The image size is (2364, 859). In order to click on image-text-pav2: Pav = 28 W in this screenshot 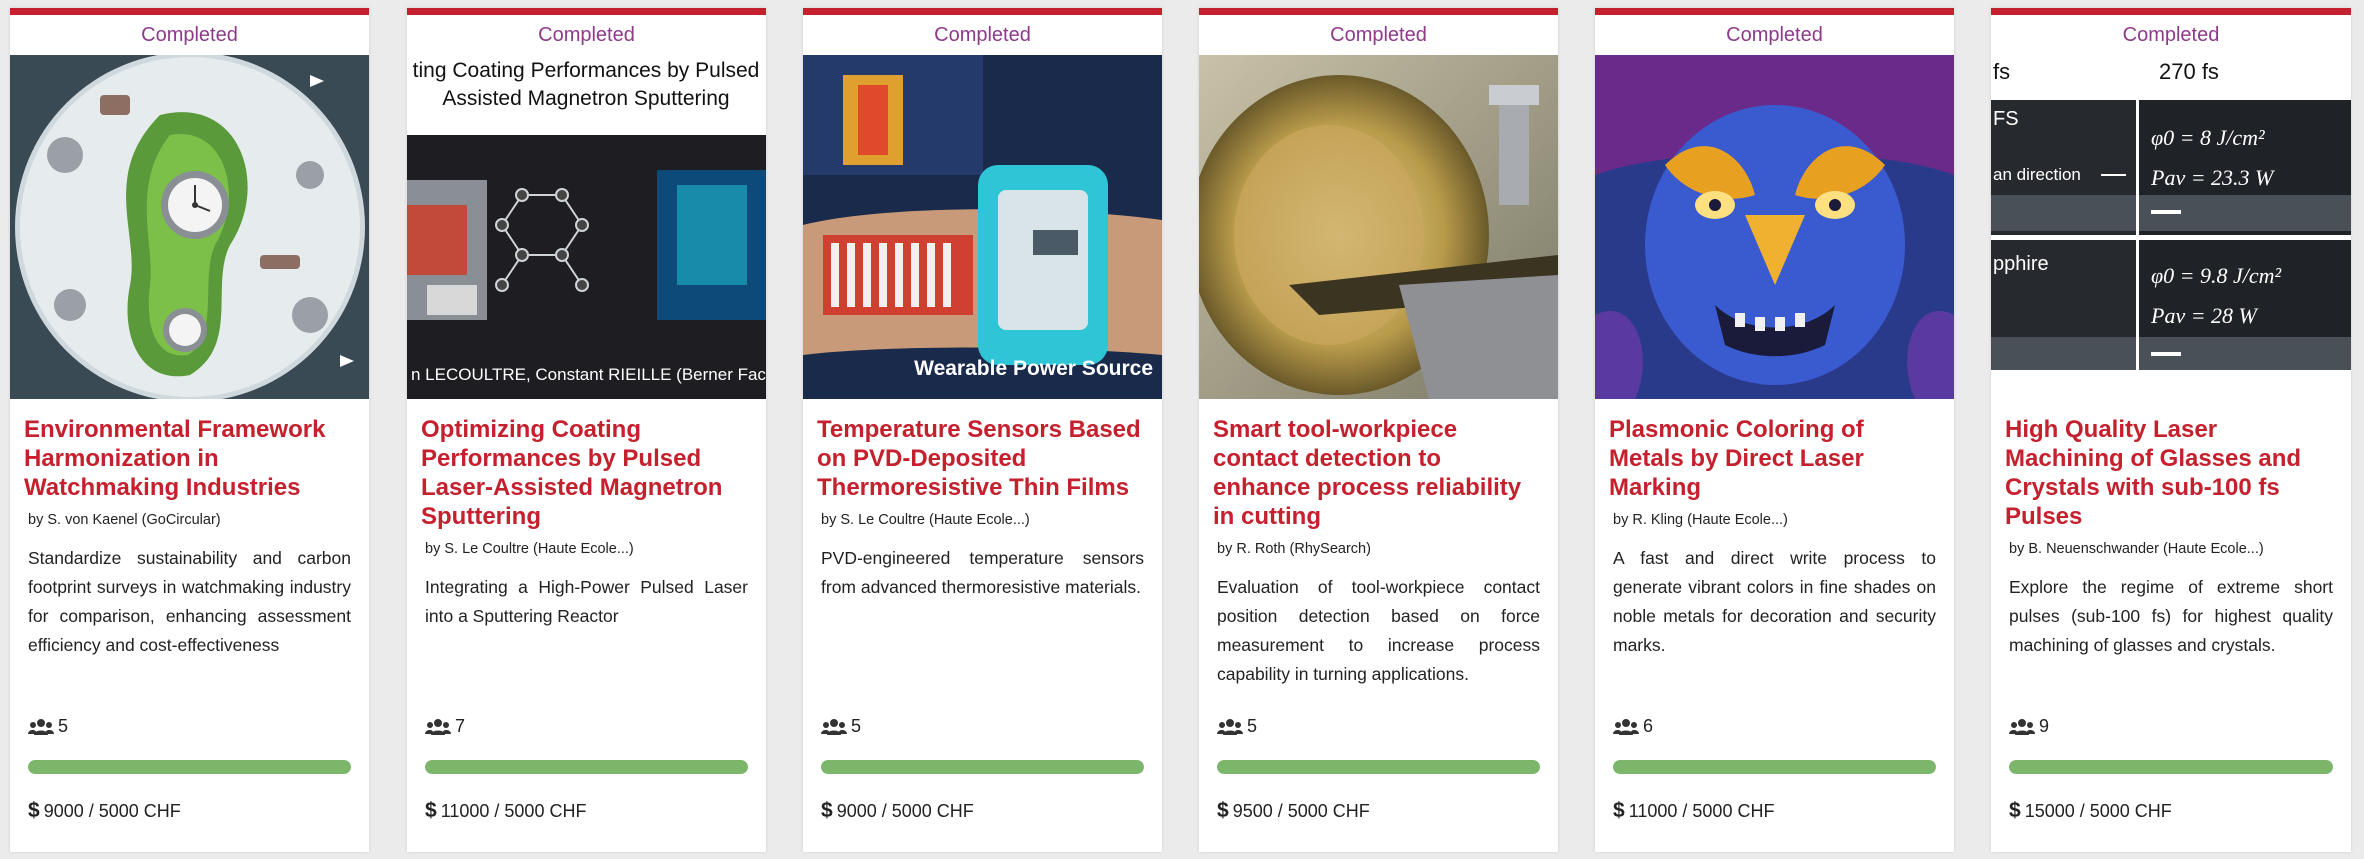, I will do `click(2204, 315)`.